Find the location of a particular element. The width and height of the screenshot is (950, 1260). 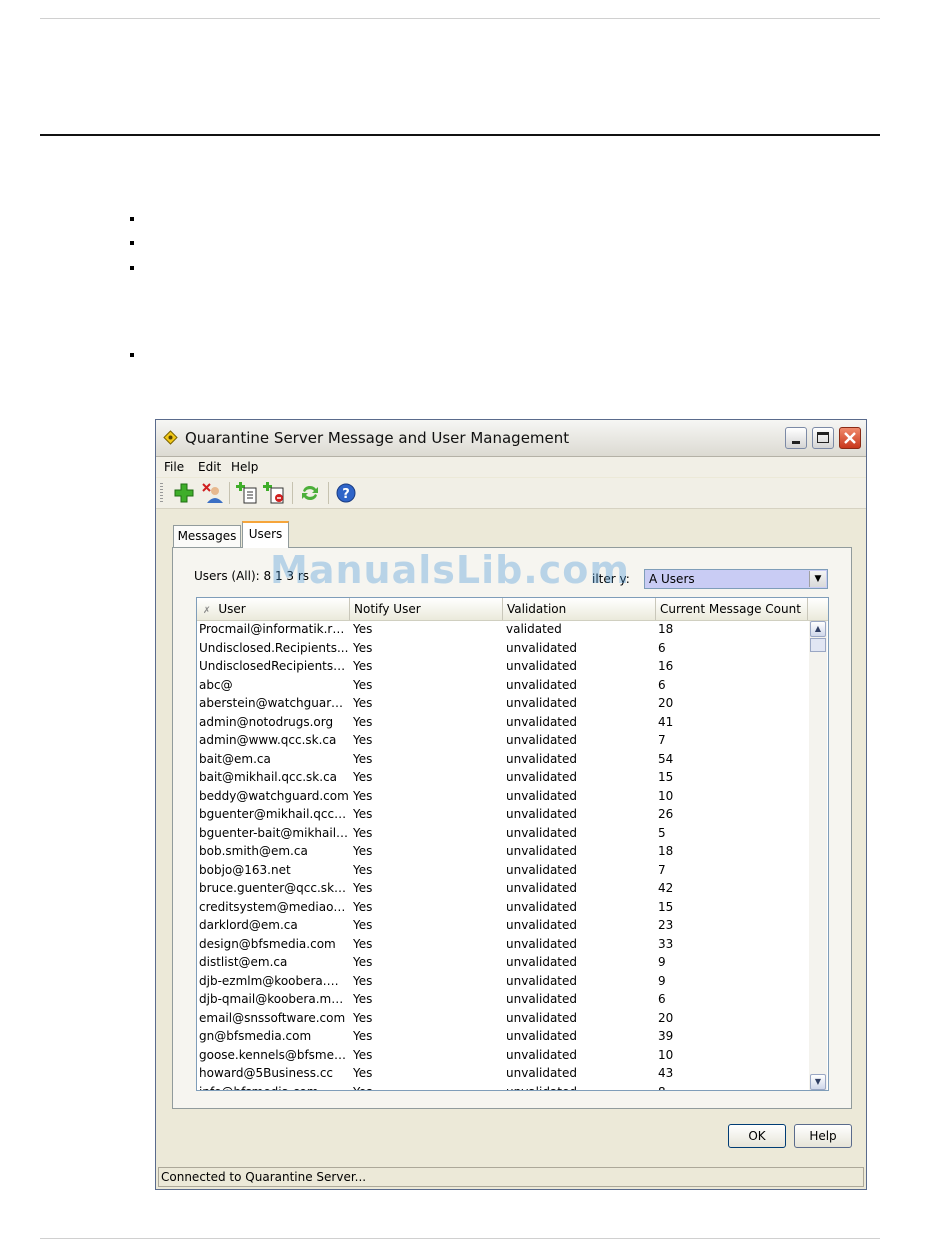

close-button is located at coordinates (850, 438).